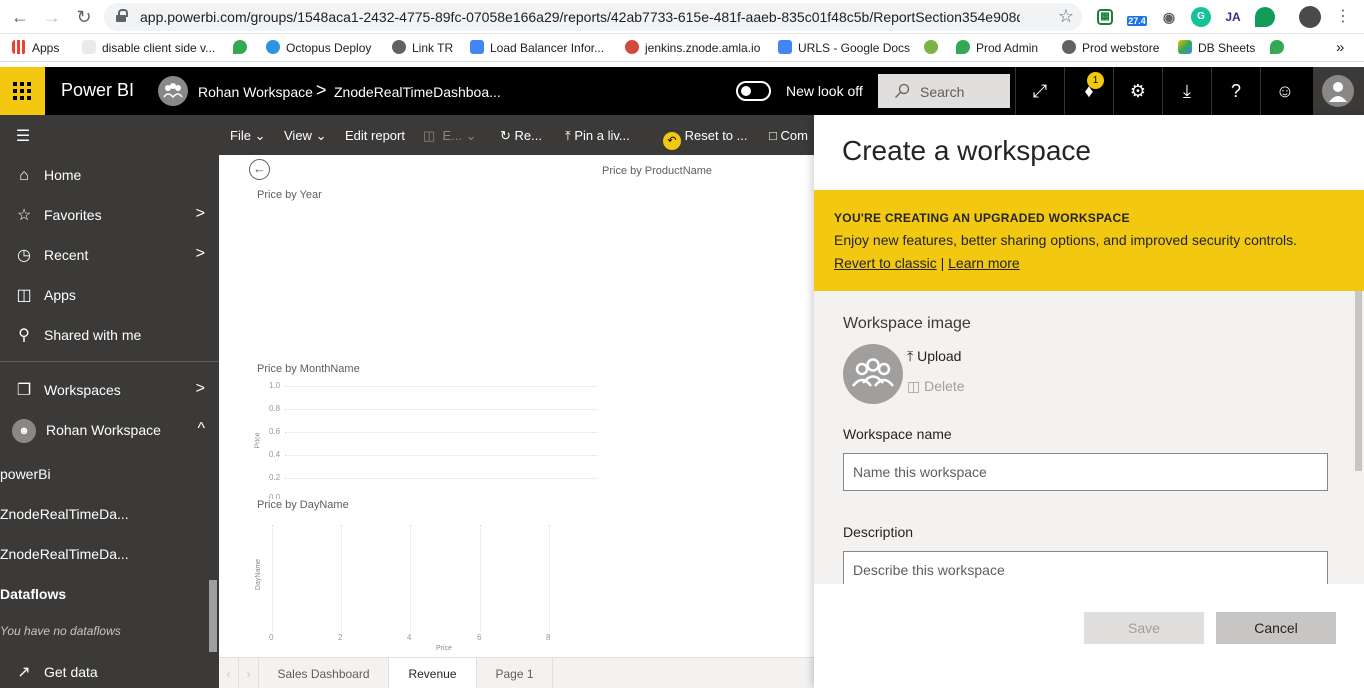 Image resolution: width=1364 pixels, height=688 pixels. I want to click on upload-button: ⤒ Upload, so click(934, 356).